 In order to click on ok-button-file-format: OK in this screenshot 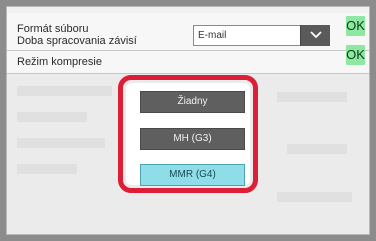, I will do `click(355, 26)`.